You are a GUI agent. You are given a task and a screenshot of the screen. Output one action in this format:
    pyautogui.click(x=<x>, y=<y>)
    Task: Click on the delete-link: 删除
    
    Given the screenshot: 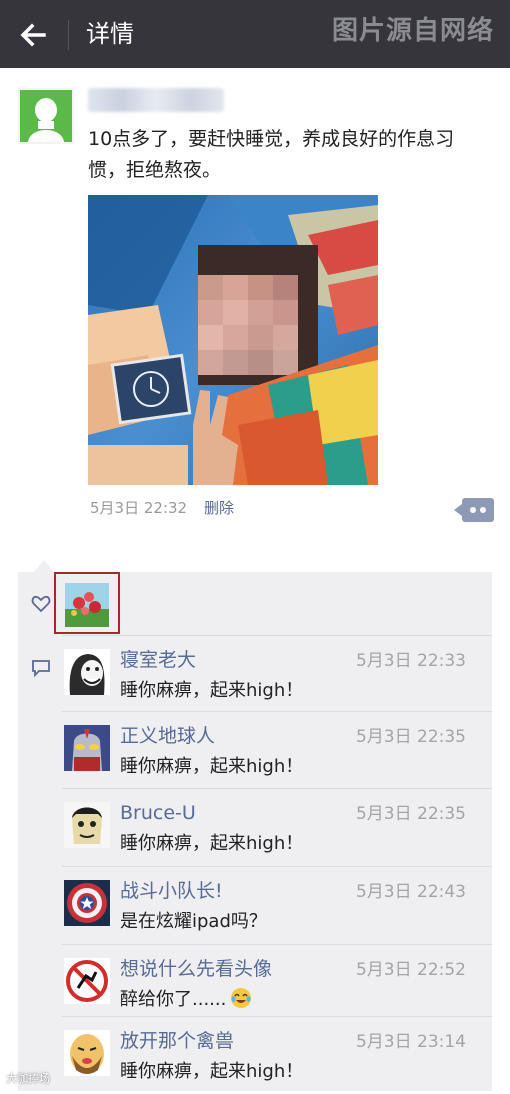 What is the action you would take?
    pyautogui.click(x=219, y=507)
    